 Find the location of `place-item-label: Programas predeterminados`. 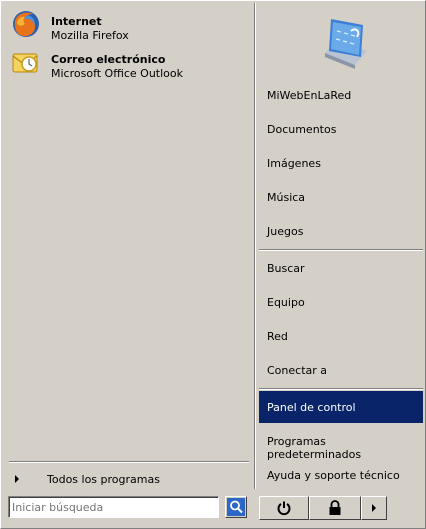

place-item-label: Programas predeterminados is located at coordinates (314, 448).